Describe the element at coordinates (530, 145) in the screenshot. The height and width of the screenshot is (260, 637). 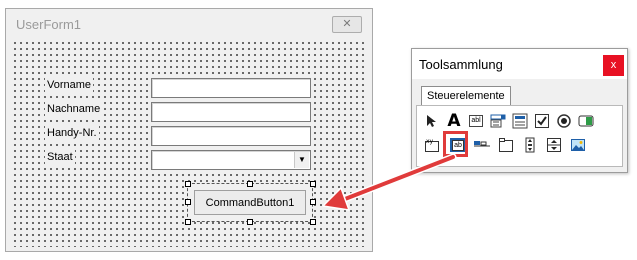
I see `scrollbar-icon` at that location.